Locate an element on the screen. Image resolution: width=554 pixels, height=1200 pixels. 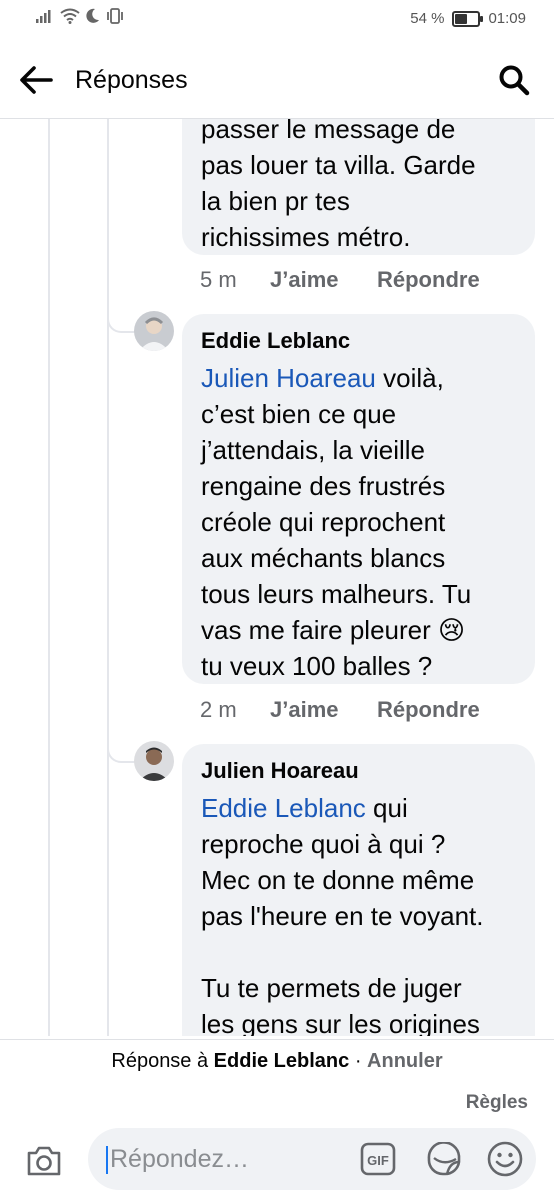
camera-button is located at coordinates (44, 1161).